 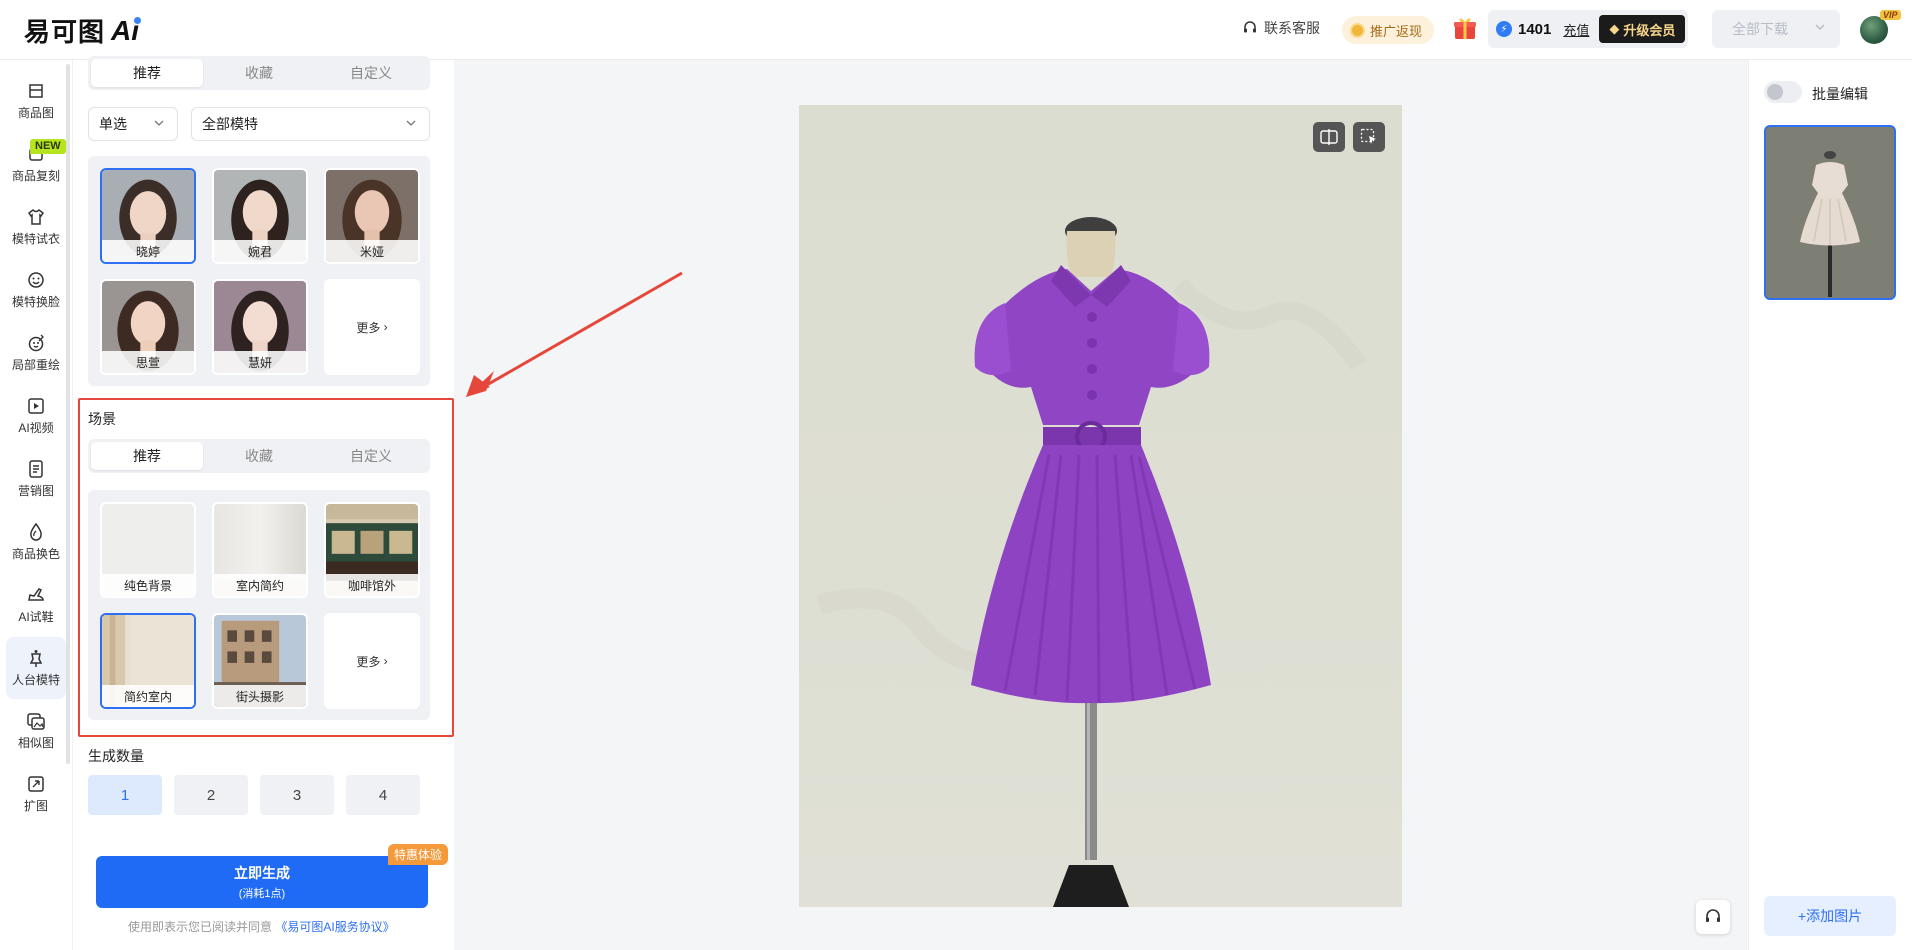 I want to click on agreement-prefix: 使用即表示您已阅读并同意, so click(x=200, y=927).